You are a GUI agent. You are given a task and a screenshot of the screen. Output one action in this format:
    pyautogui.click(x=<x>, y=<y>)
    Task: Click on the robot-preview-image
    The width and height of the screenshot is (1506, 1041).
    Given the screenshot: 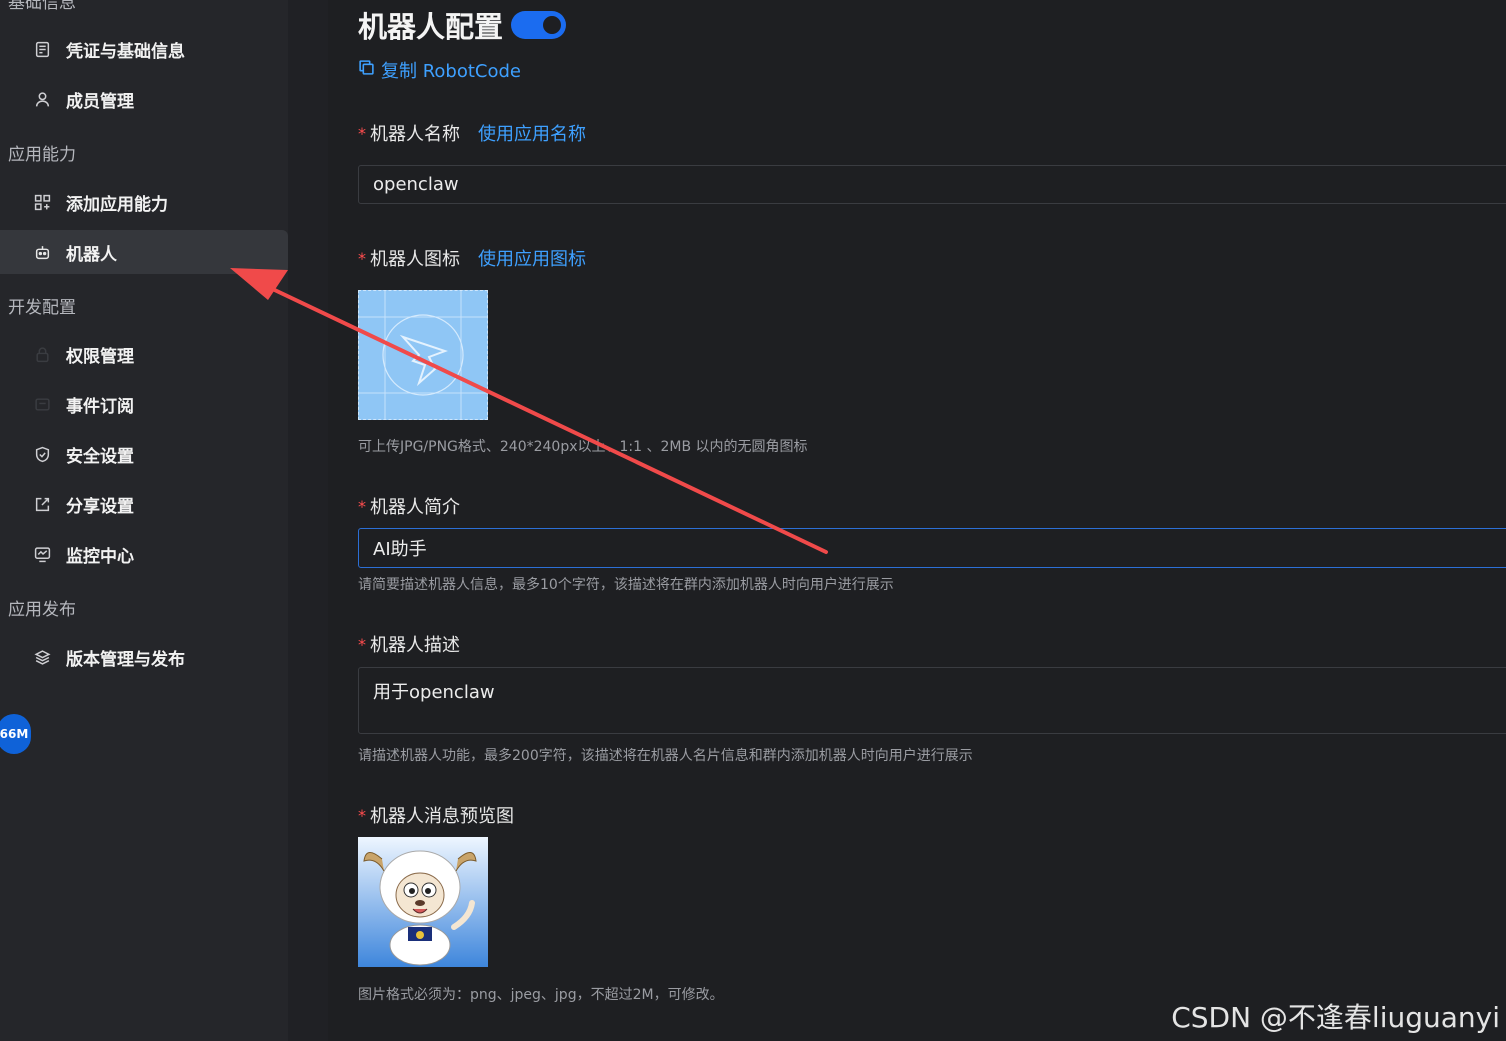 What is the action you would take?
    pyautogui.click(x=423, y=902)
    